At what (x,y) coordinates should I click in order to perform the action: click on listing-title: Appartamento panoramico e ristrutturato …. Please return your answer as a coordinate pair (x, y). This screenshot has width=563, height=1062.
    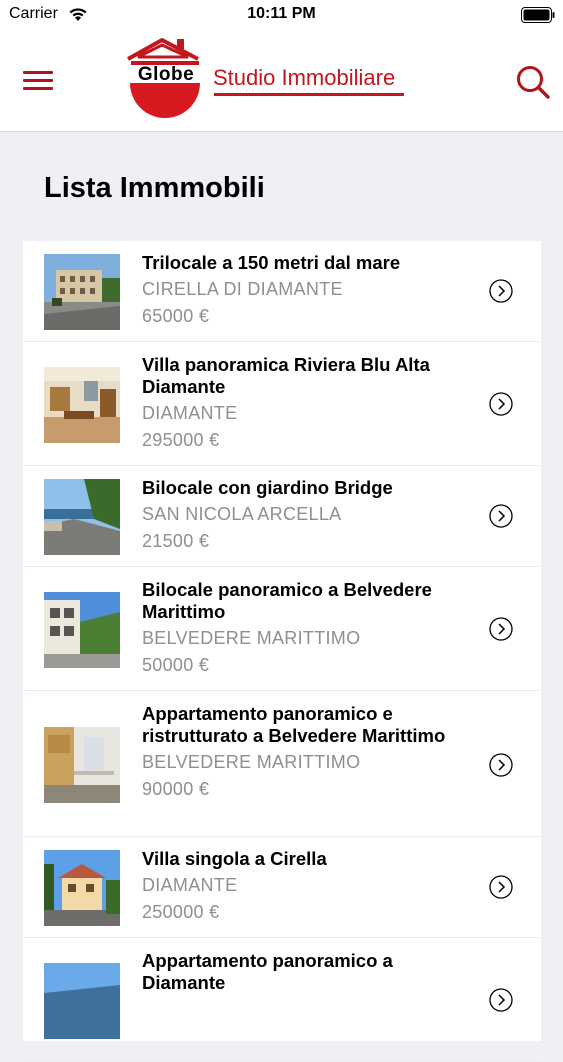
    Looking at the image, I should click on (294, 724).